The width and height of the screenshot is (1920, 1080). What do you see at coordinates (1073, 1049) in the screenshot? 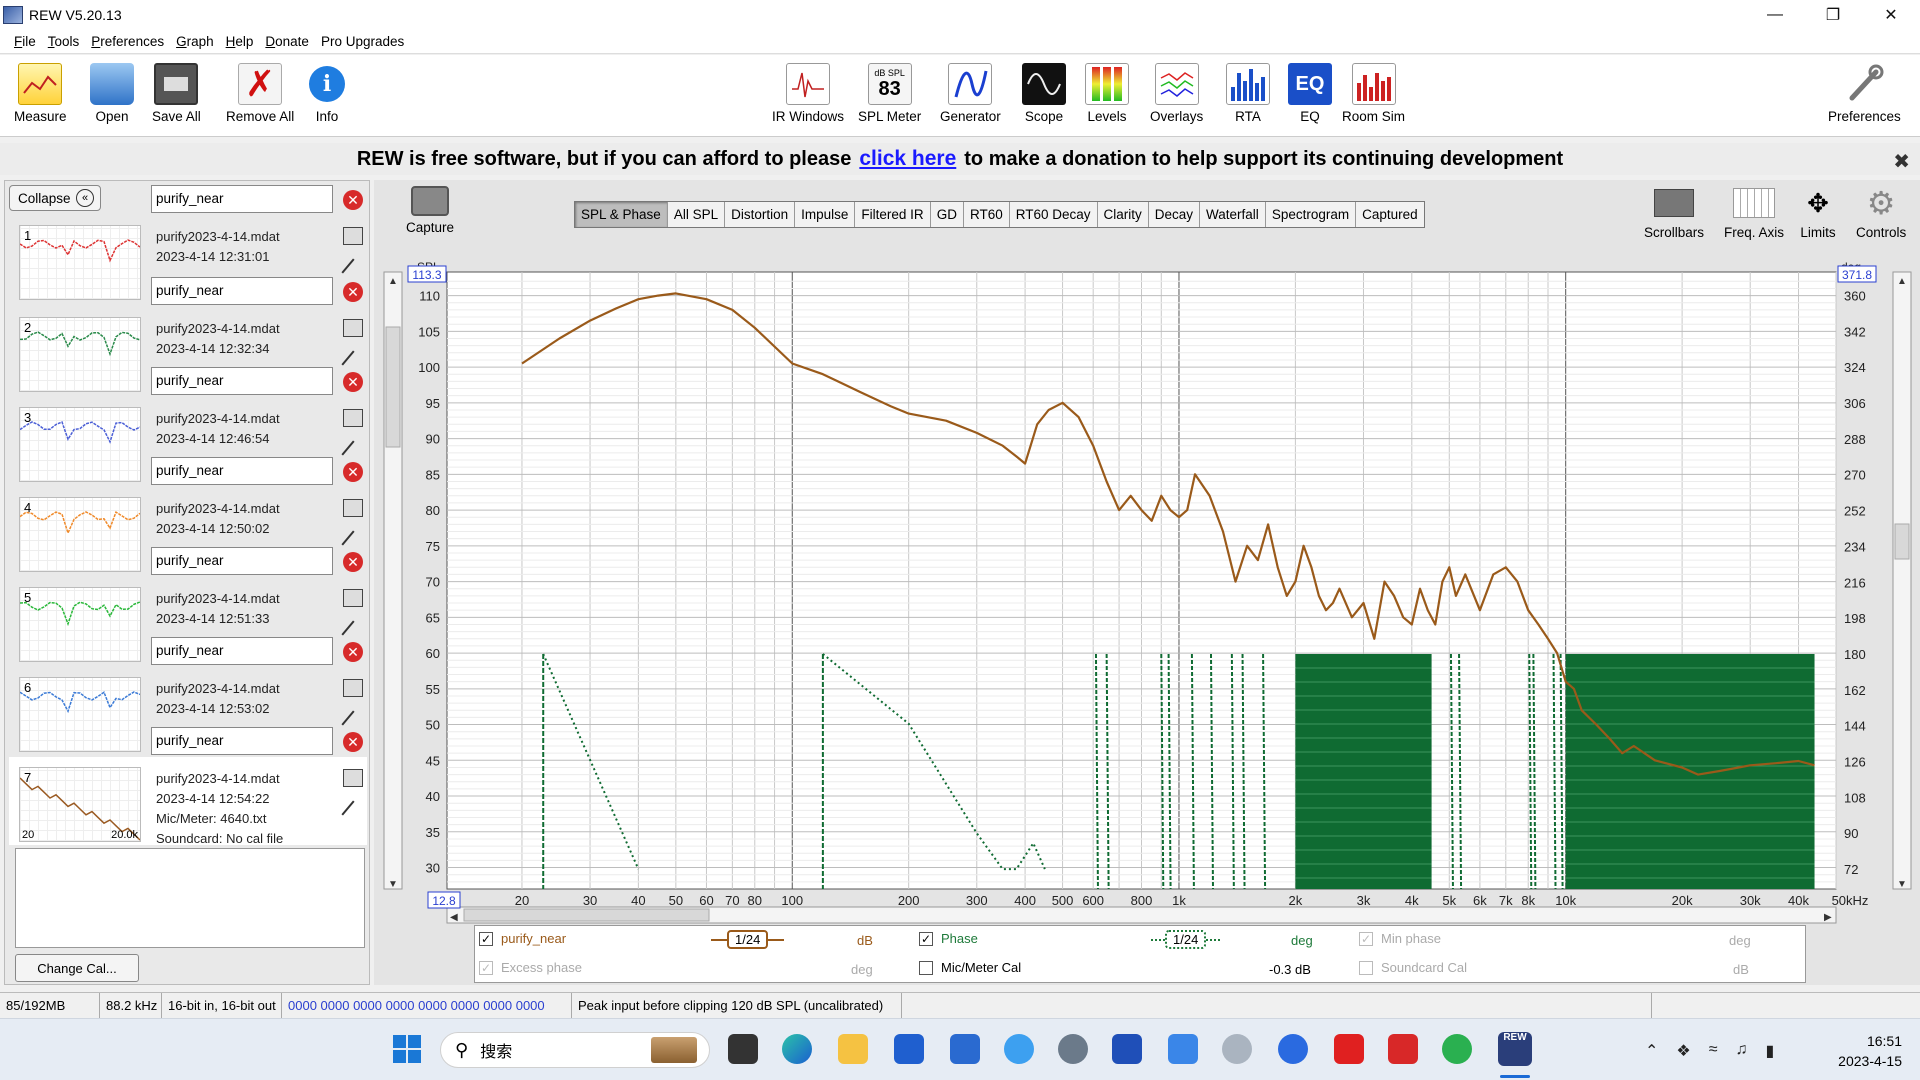
I see `settings-gear-icon` at bounding box center [1073, 1049].